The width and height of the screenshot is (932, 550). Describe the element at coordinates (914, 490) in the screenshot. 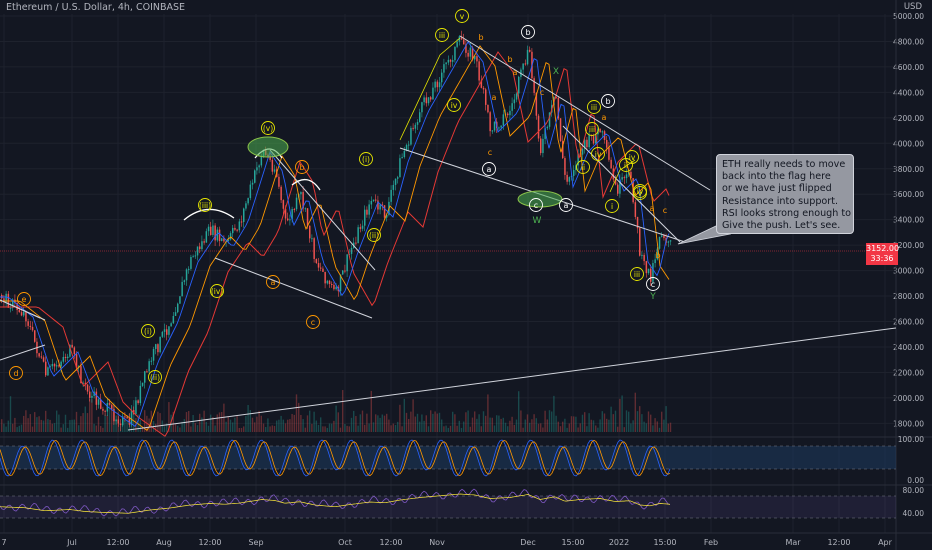

I see `rsi-axis-label: 80.00` at that location.